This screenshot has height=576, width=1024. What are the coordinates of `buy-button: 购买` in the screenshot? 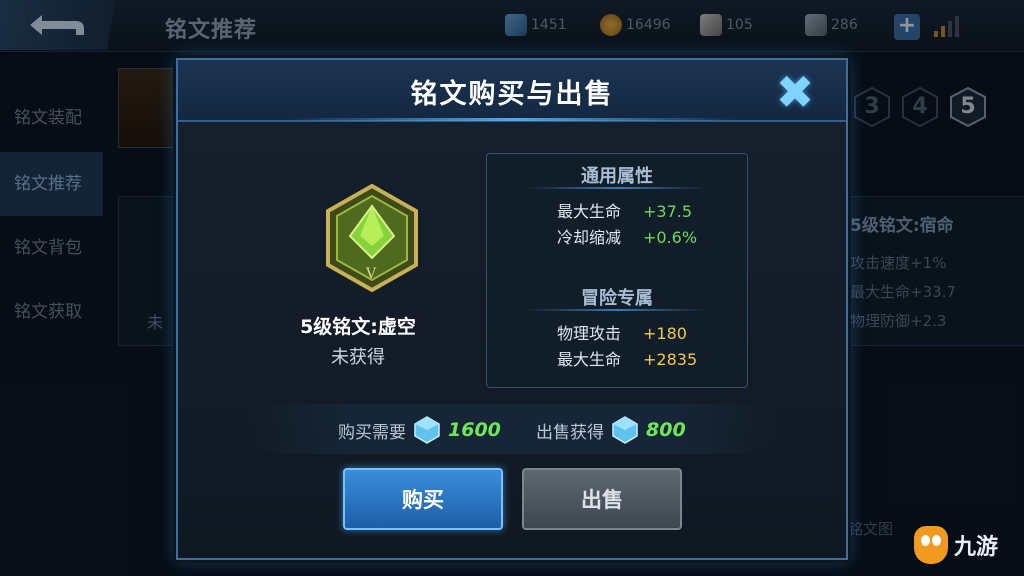 It's located at (423, 499).